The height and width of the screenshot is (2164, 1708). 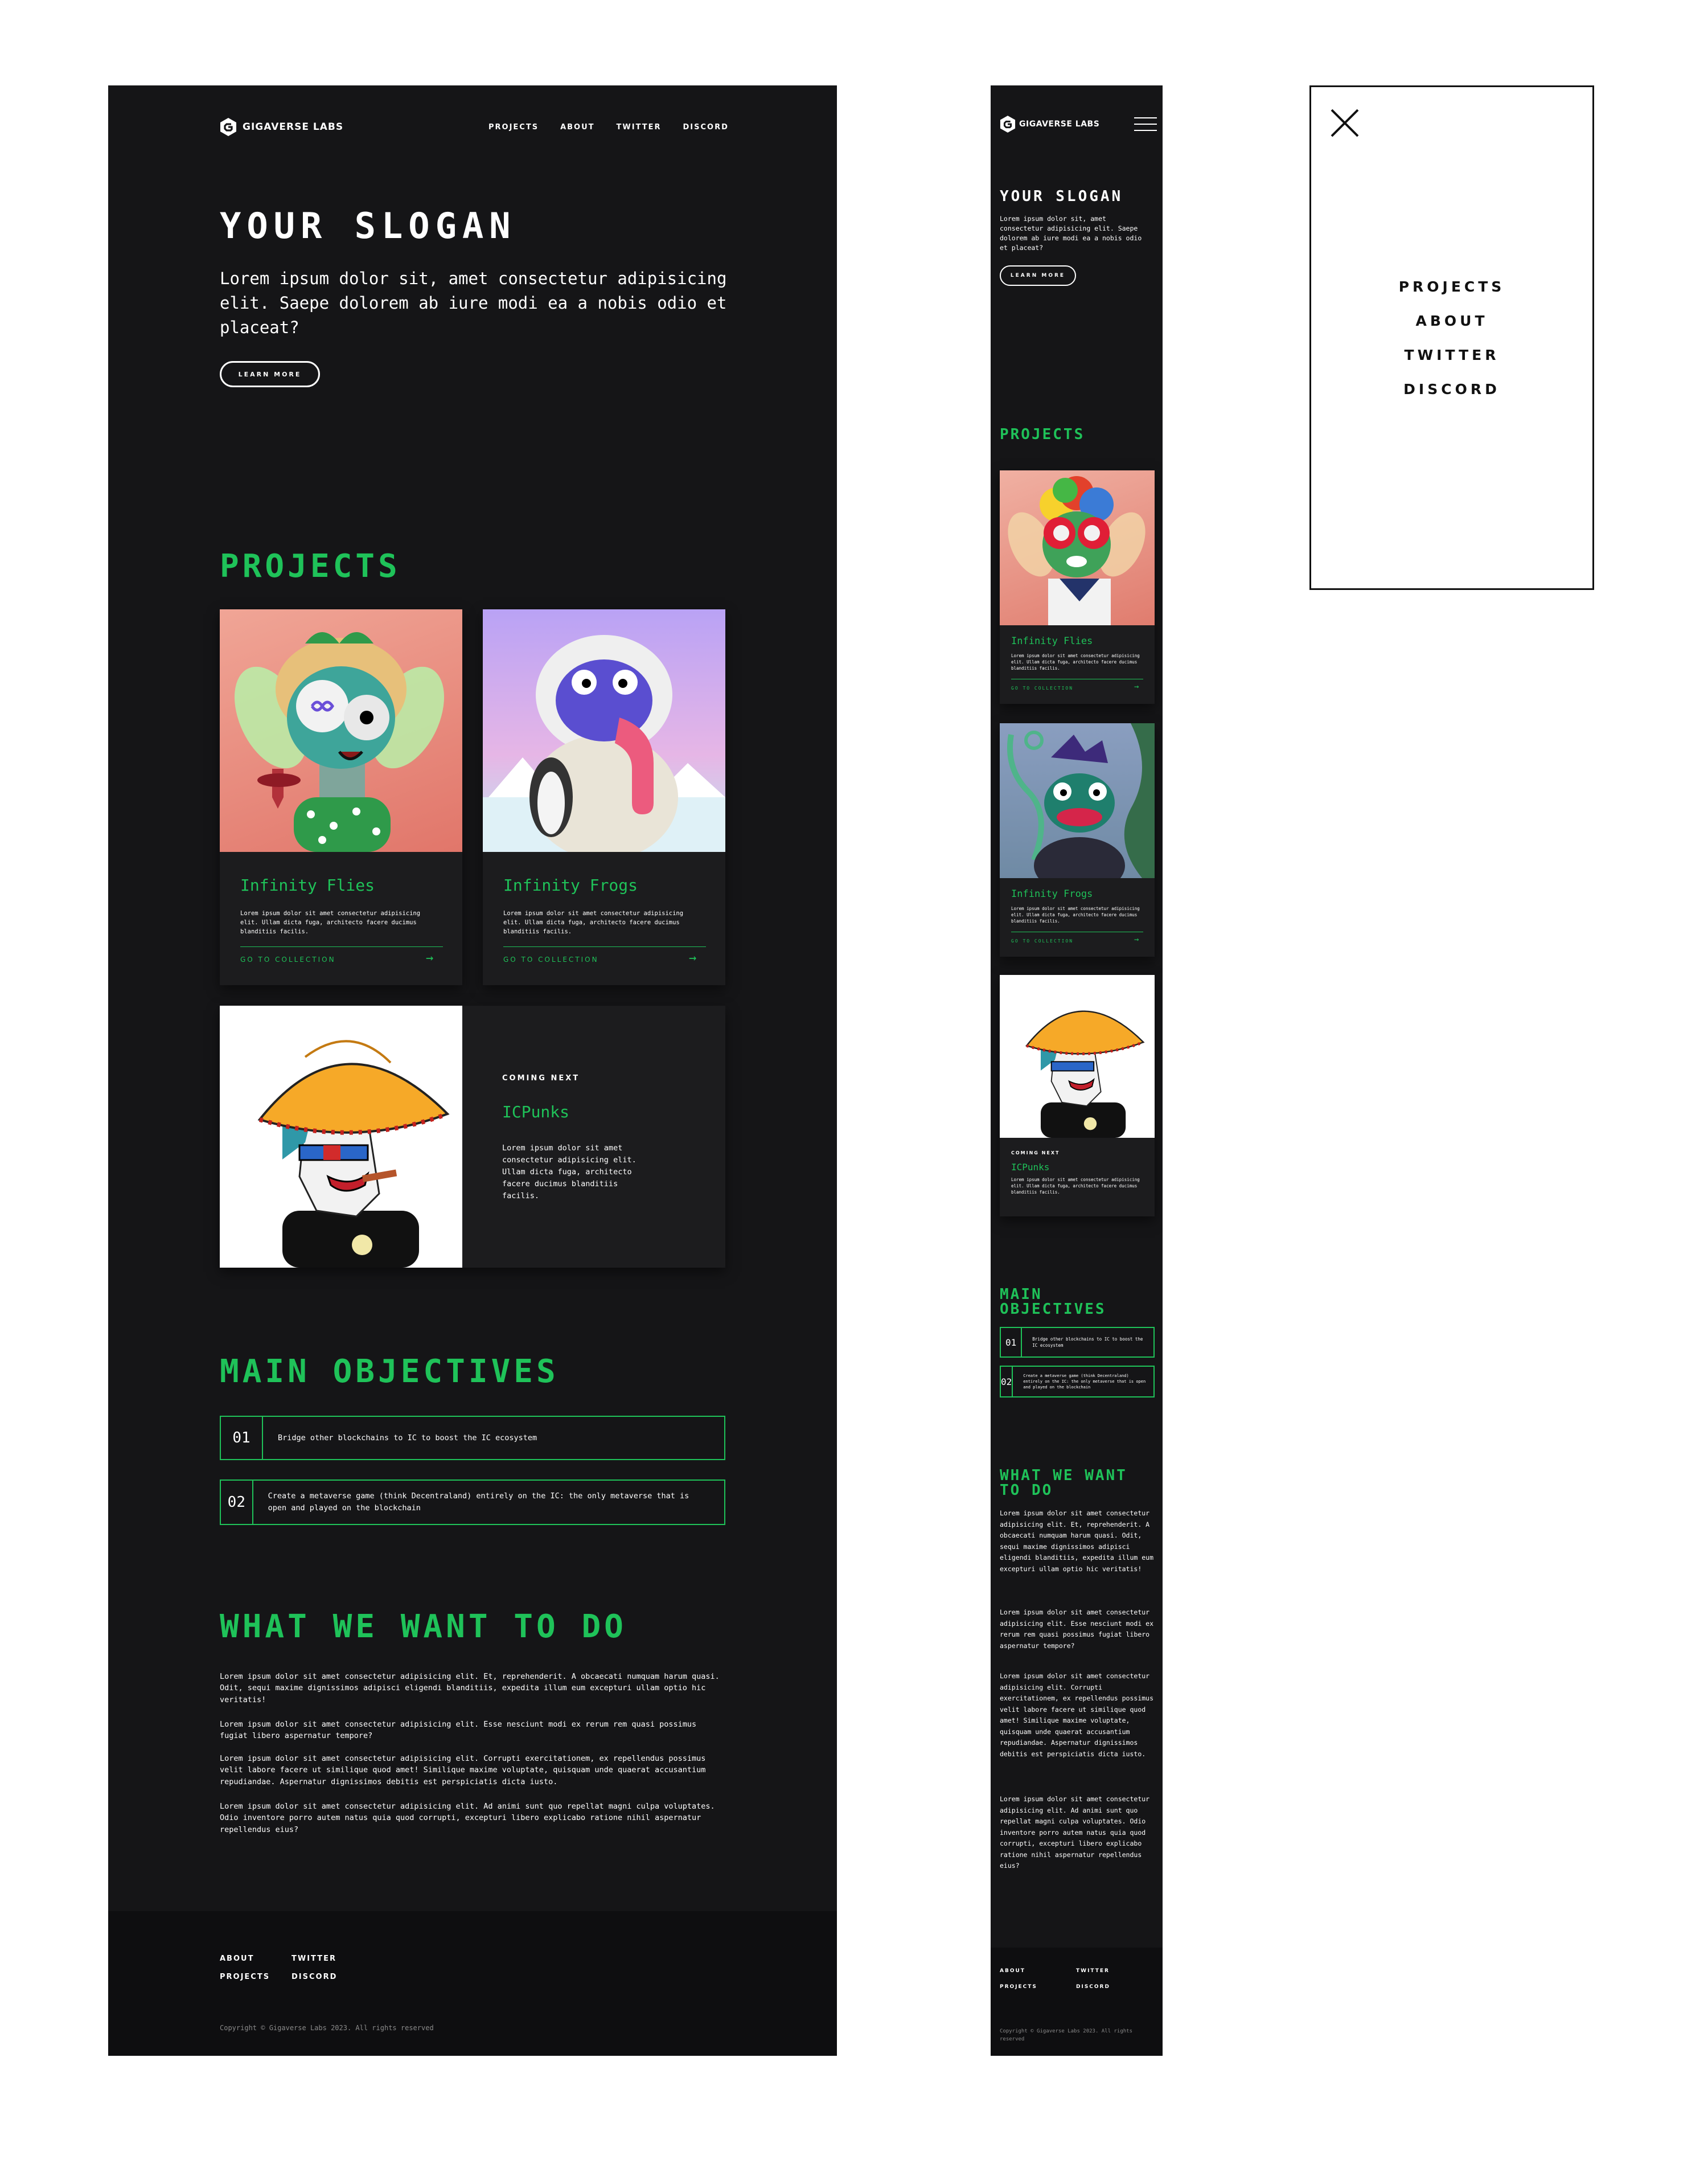 I want to click on hamburger-menu-icon, so click(x=1145, y=125).